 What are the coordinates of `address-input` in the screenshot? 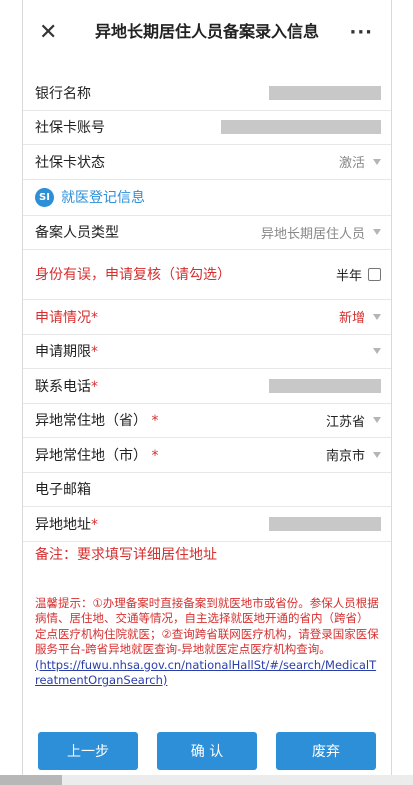 It's located at (325, 523).